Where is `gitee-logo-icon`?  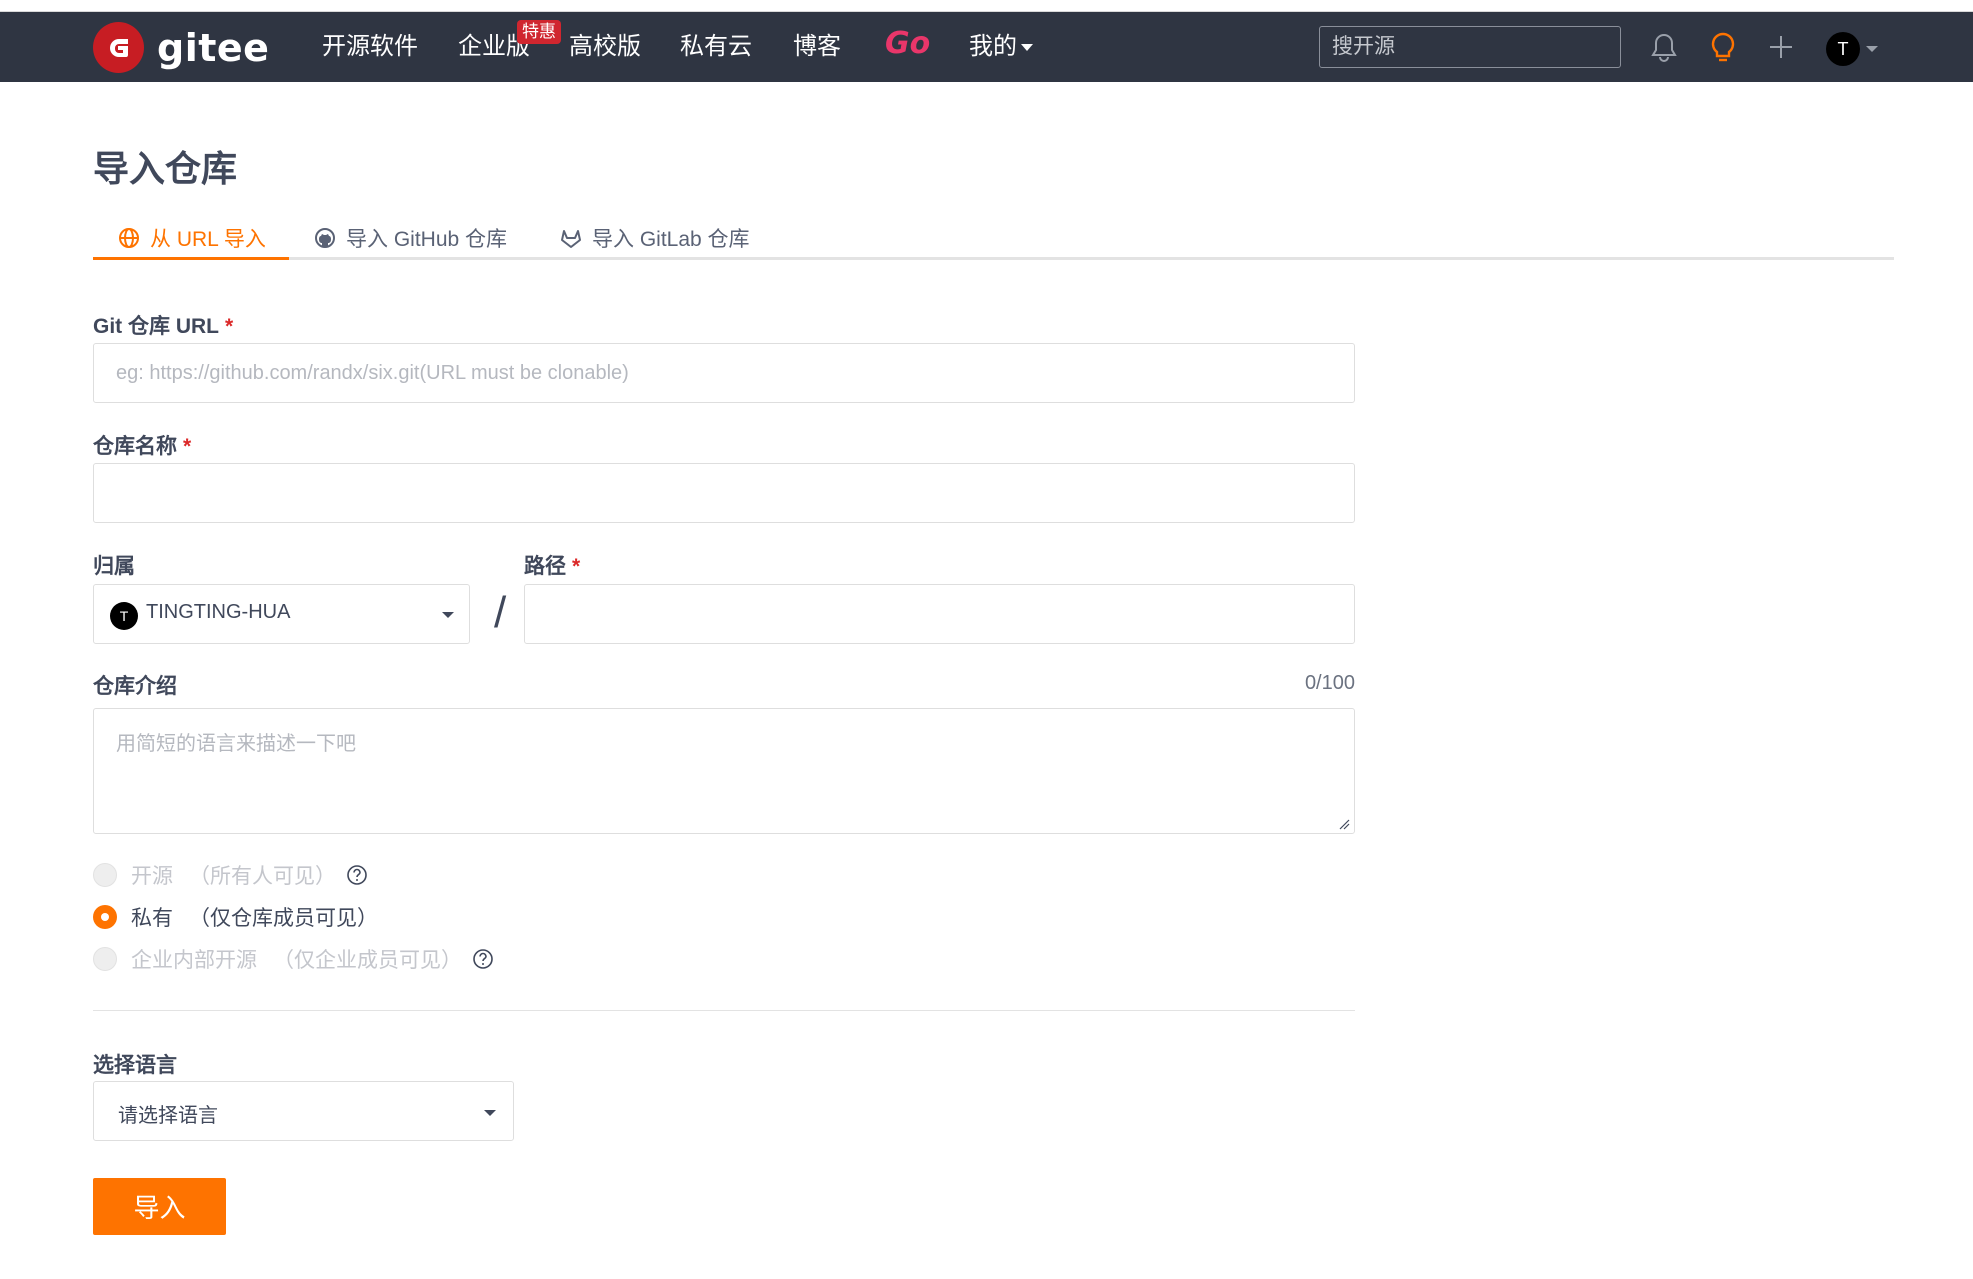
gitee-logo-icon is located at coordinates (118, 47).